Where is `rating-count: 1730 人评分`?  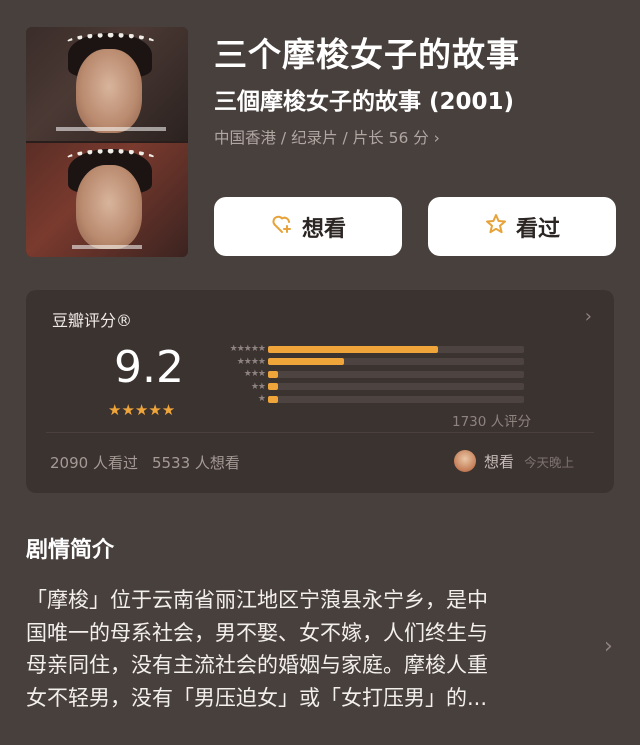
rating-count: 1730 人评分 is located at coordinates (492, 422).